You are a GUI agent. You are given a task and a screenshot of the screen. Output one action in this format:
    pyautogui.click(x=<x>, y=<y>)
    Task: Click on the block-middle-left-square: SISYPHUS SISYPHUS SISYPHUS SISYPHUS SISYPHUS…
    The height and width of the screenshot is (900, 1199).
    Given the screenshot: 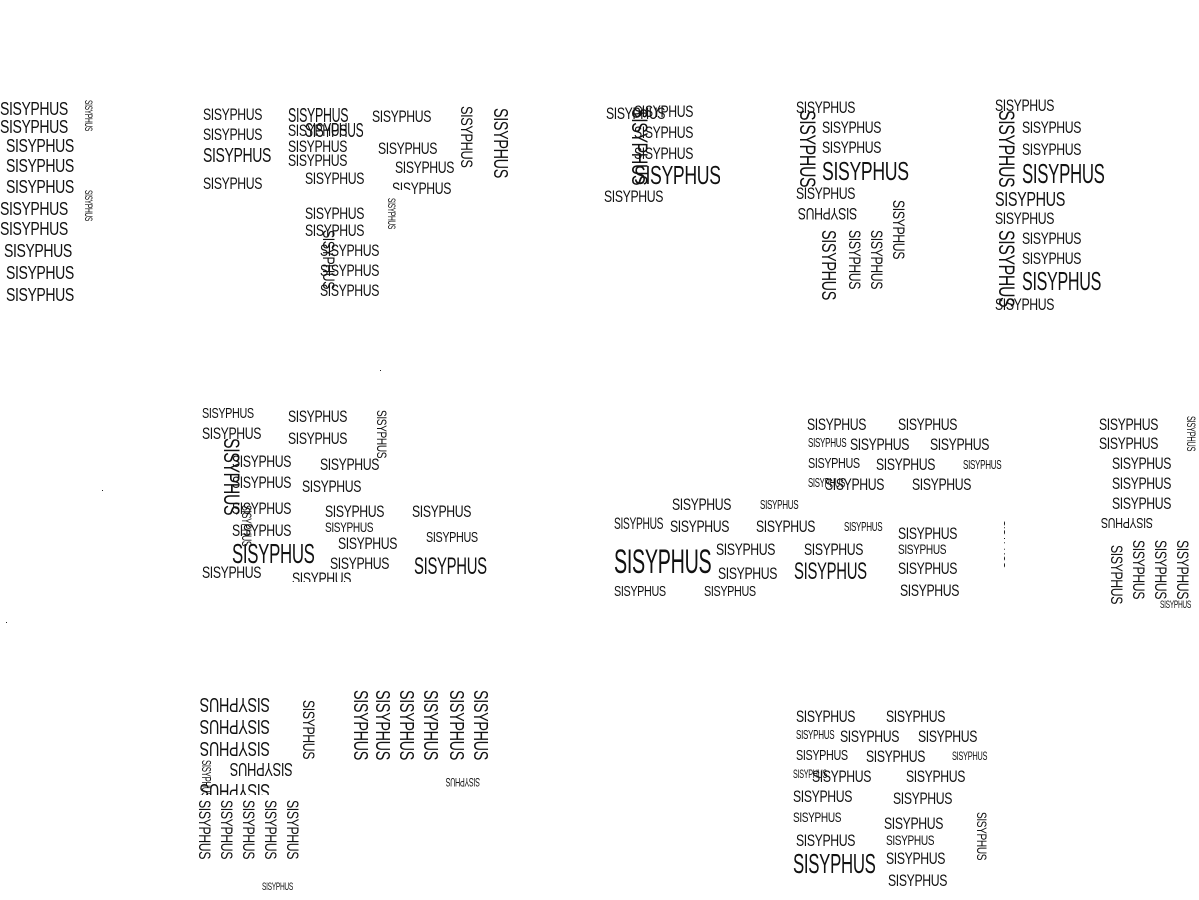 What is the action you would take?
    pyautogui.click(x=348, y=494)
    